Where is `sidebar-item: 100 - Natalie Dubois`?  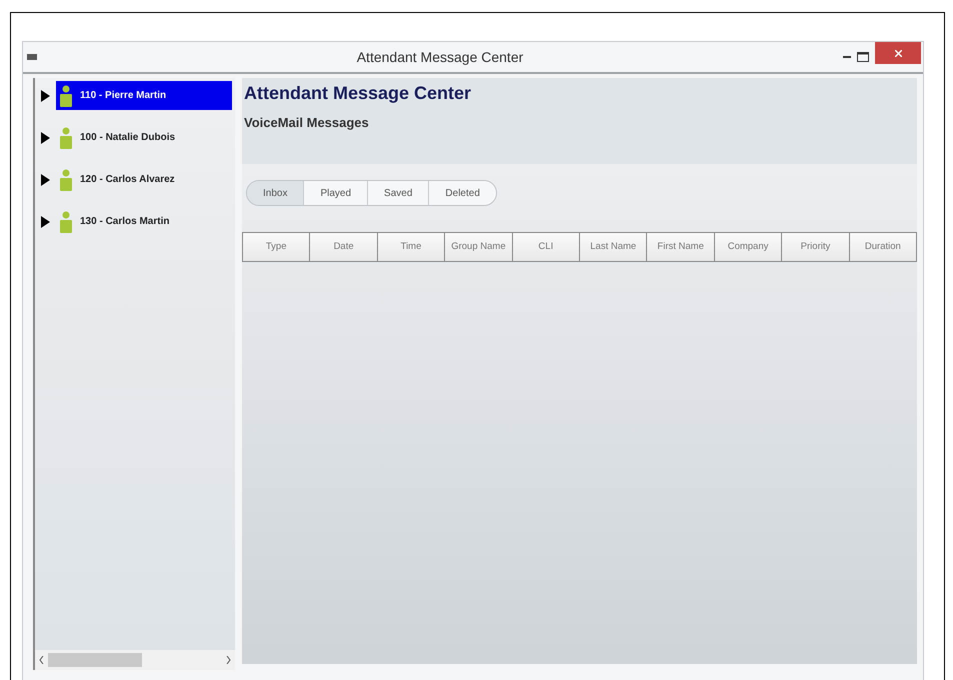 sidebar-item: 100 - Natalie Dubois is located at coordinates (144, 137).